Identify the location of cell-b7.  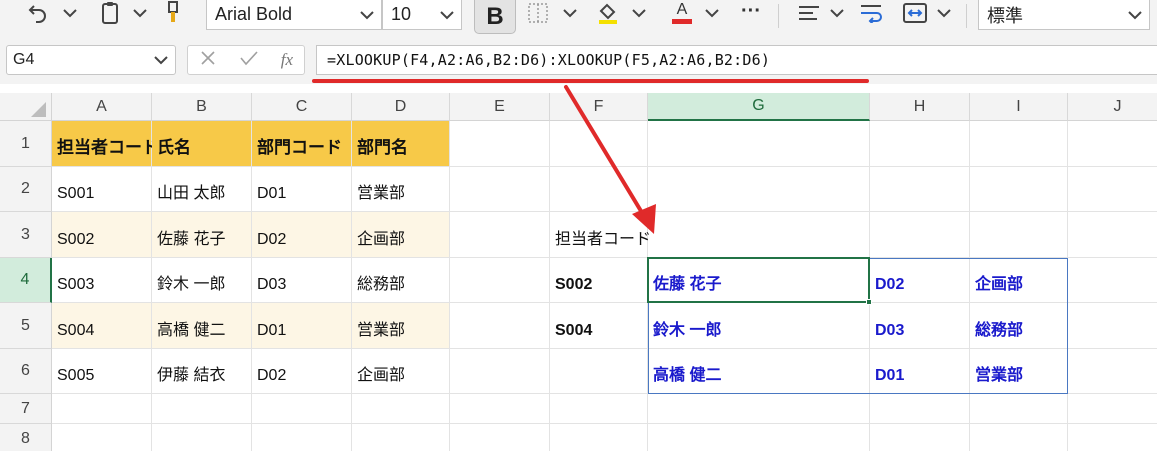
(202, 409).